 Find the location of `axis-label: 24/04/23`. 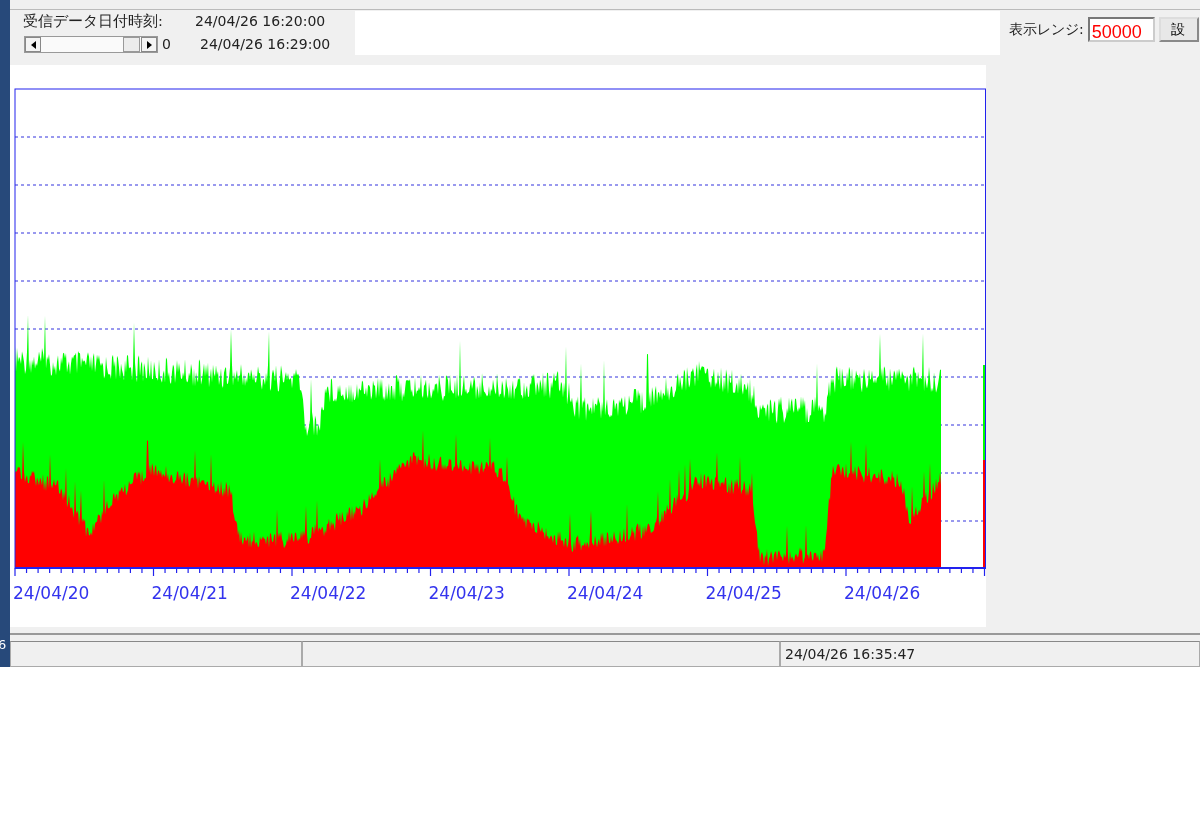

axis-label: 24/04/23 is located at coordinates (466, 593).